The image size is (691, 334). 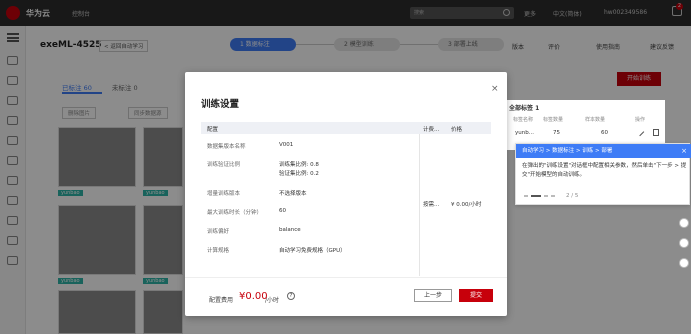 I want to click on label-row-count: 75, so click(x=556, y=133).